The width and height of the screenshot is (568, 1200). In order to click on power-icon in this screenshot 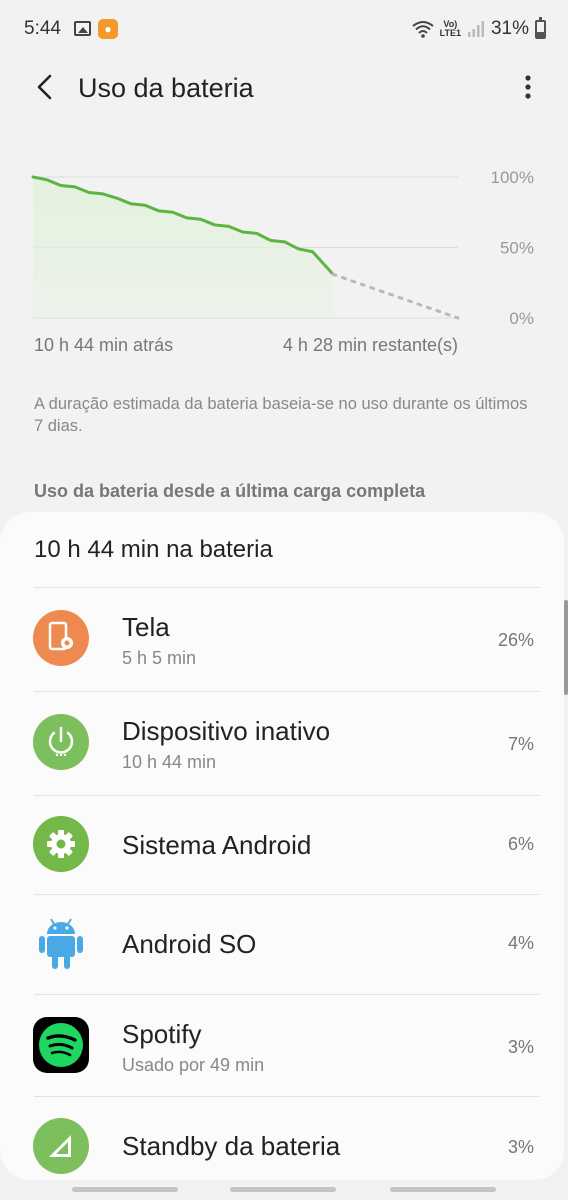, I will do `click(61, 742)`.